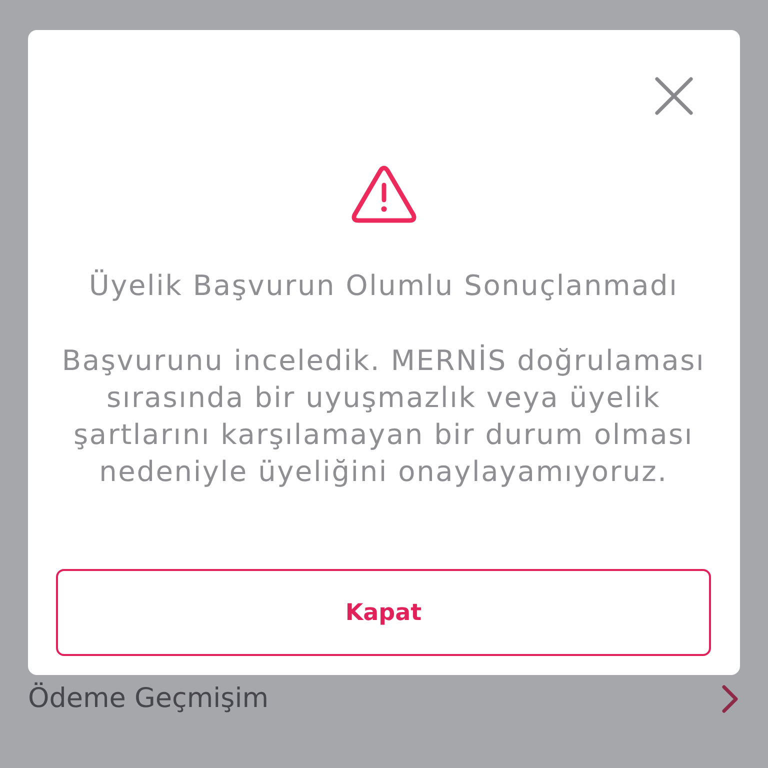 Image resolution: width=768 pixels, height=768 pixels. What do you see at coordinates (383, 286) in the screenshot?
I see `dialog-title: Üyelik Başvurun Olumlu Sonuçlanmadı` at bounding box center [383, 286].